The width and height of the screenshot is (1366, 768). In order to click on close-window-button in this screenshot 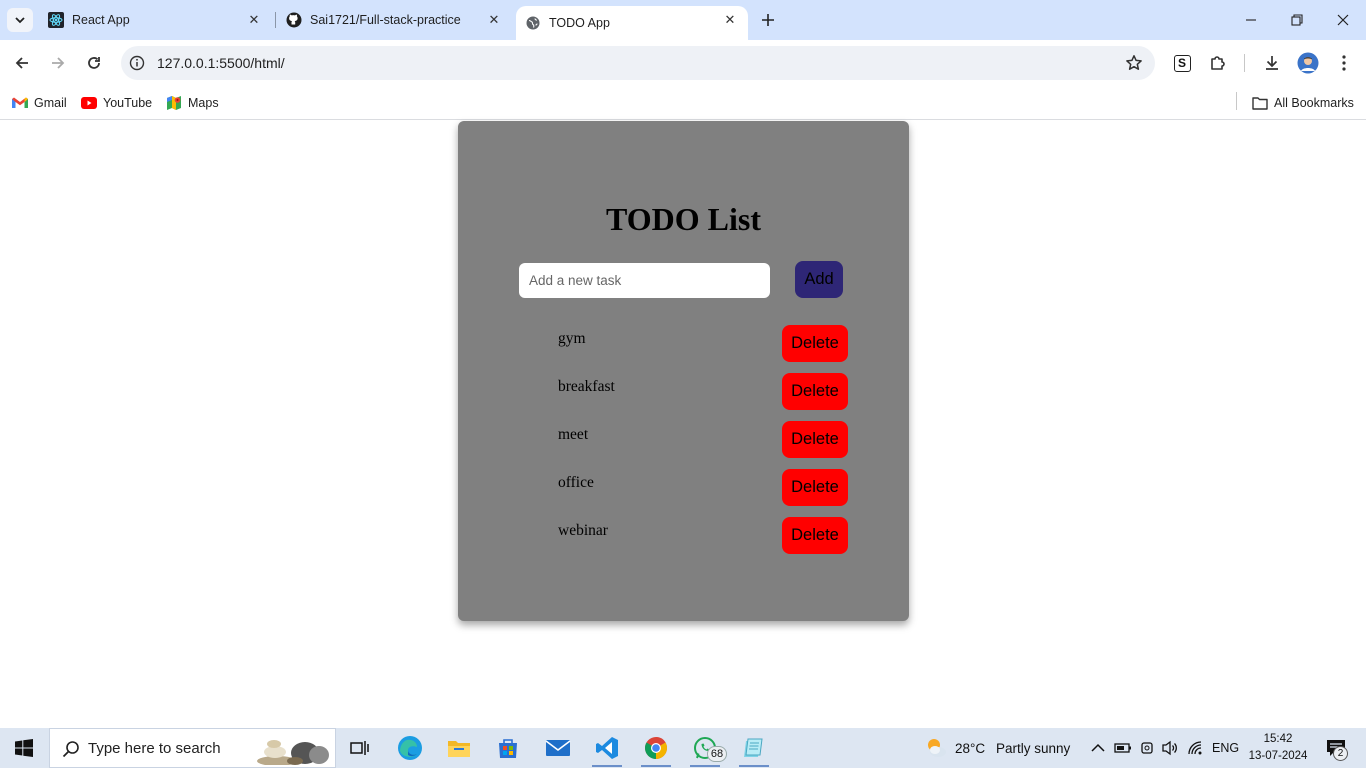, I will do `click(1343, 20)`.